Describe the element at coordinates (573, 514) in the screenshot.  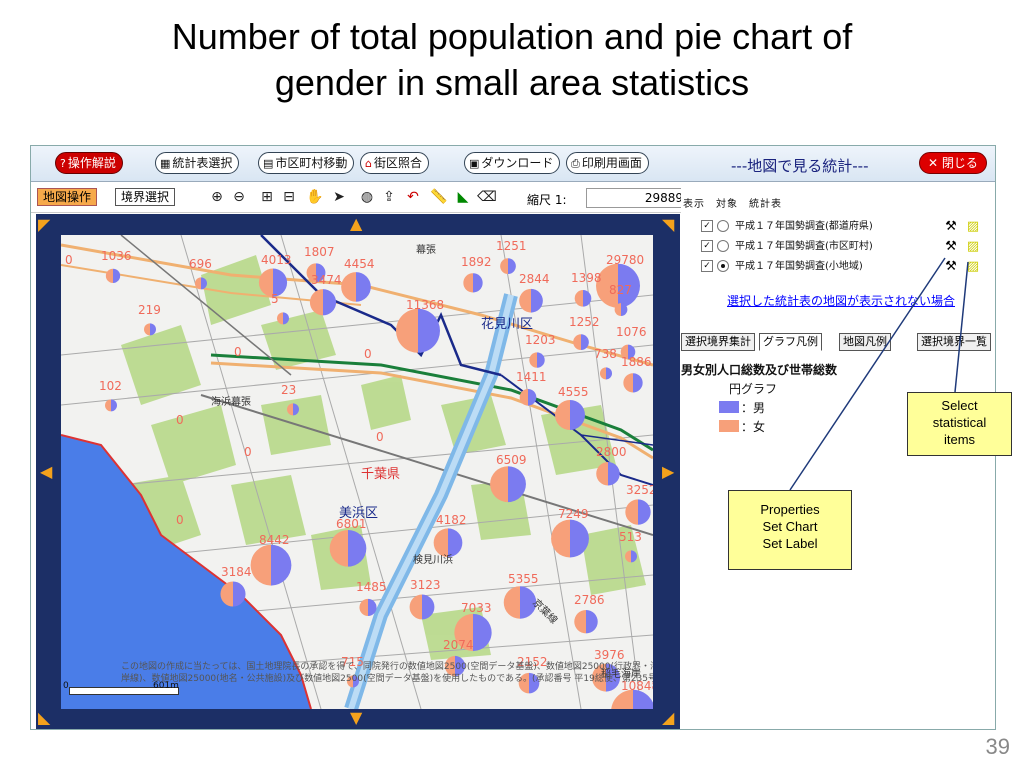
I see `population-label: 7249` at that location.